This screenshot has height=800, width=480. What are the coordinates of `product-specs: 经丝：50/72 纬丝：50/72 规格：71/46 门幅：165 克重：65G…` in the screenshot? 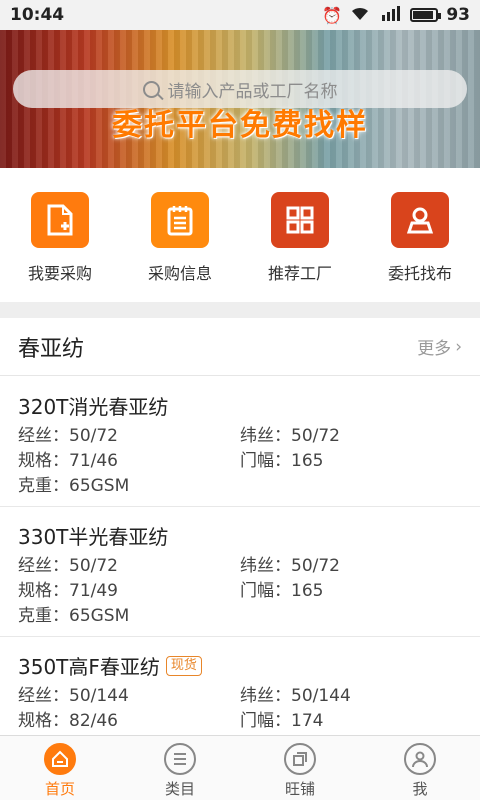 It's located at (240, 461).